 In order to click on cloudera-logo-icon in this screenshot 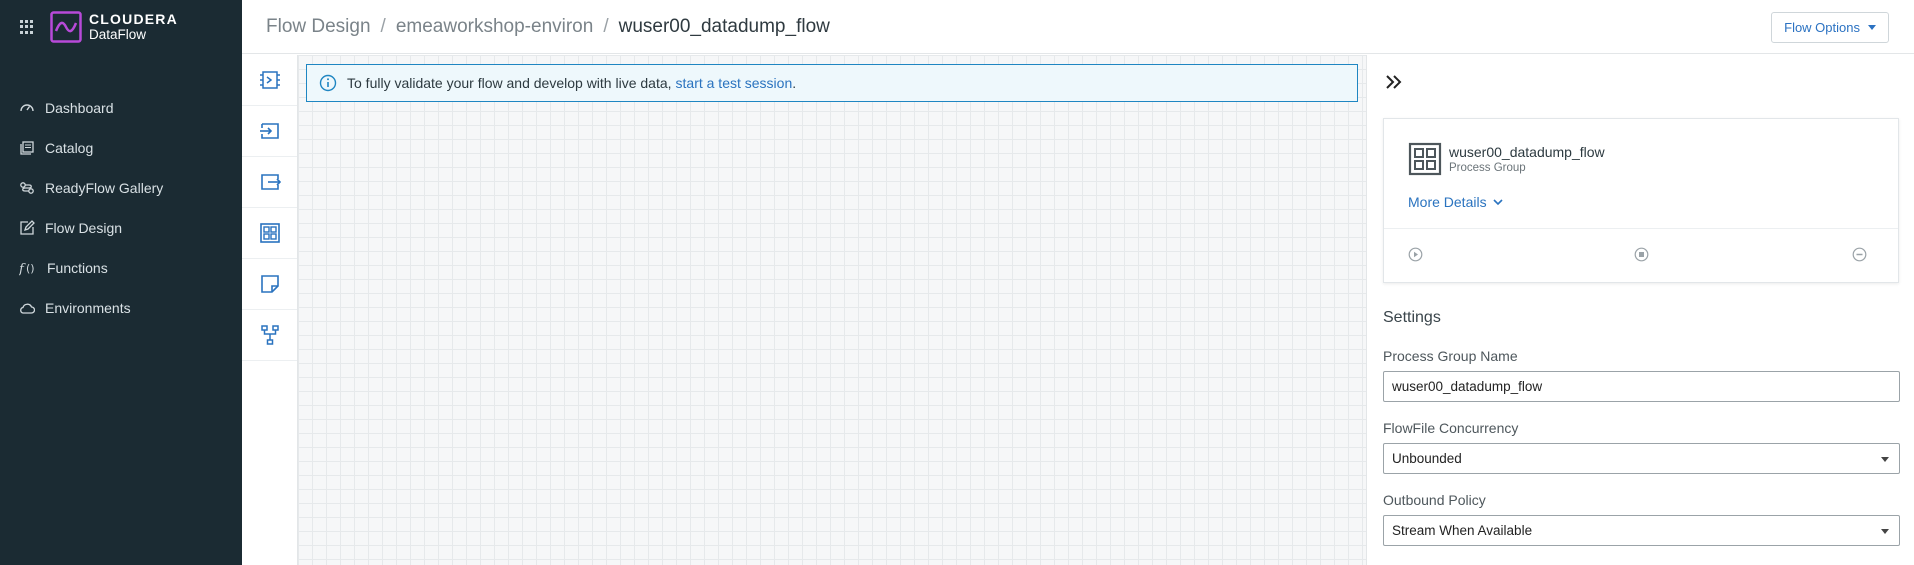, I will do `click(66, 27)`.